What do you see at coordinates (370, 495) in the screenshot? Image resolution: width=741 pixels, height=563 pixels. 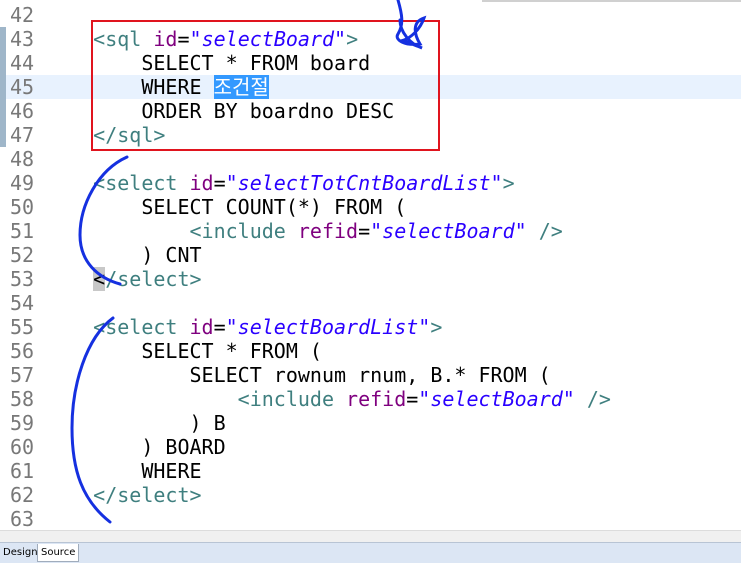 I see `code-line: 62 </select>` at bounding box center [370, 495].